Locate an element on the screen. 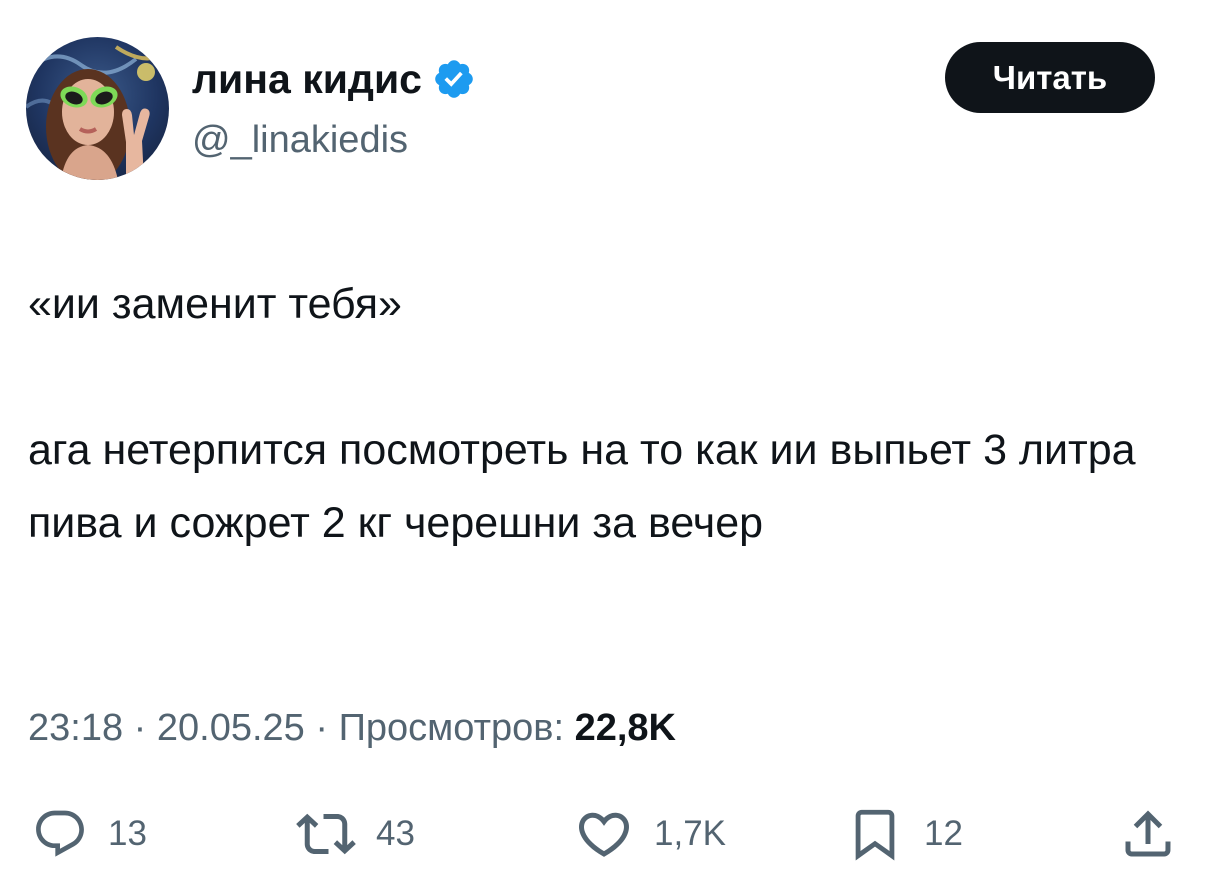  tweet-date: 20.05.25 is located at coordinates (231, 728).